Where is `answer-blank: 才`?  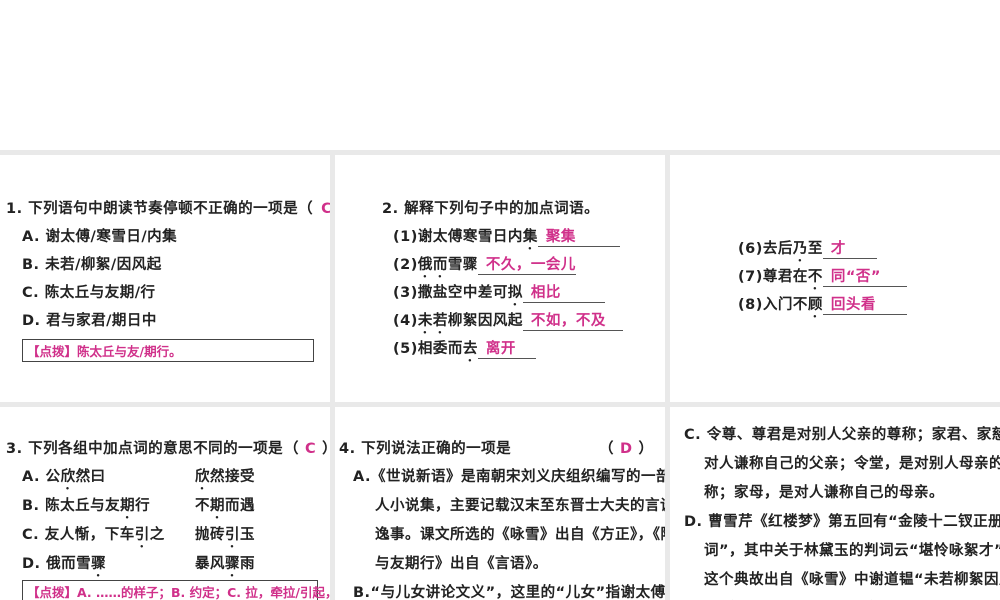
answer-blank: 才 is located at coordinates (849, 248).